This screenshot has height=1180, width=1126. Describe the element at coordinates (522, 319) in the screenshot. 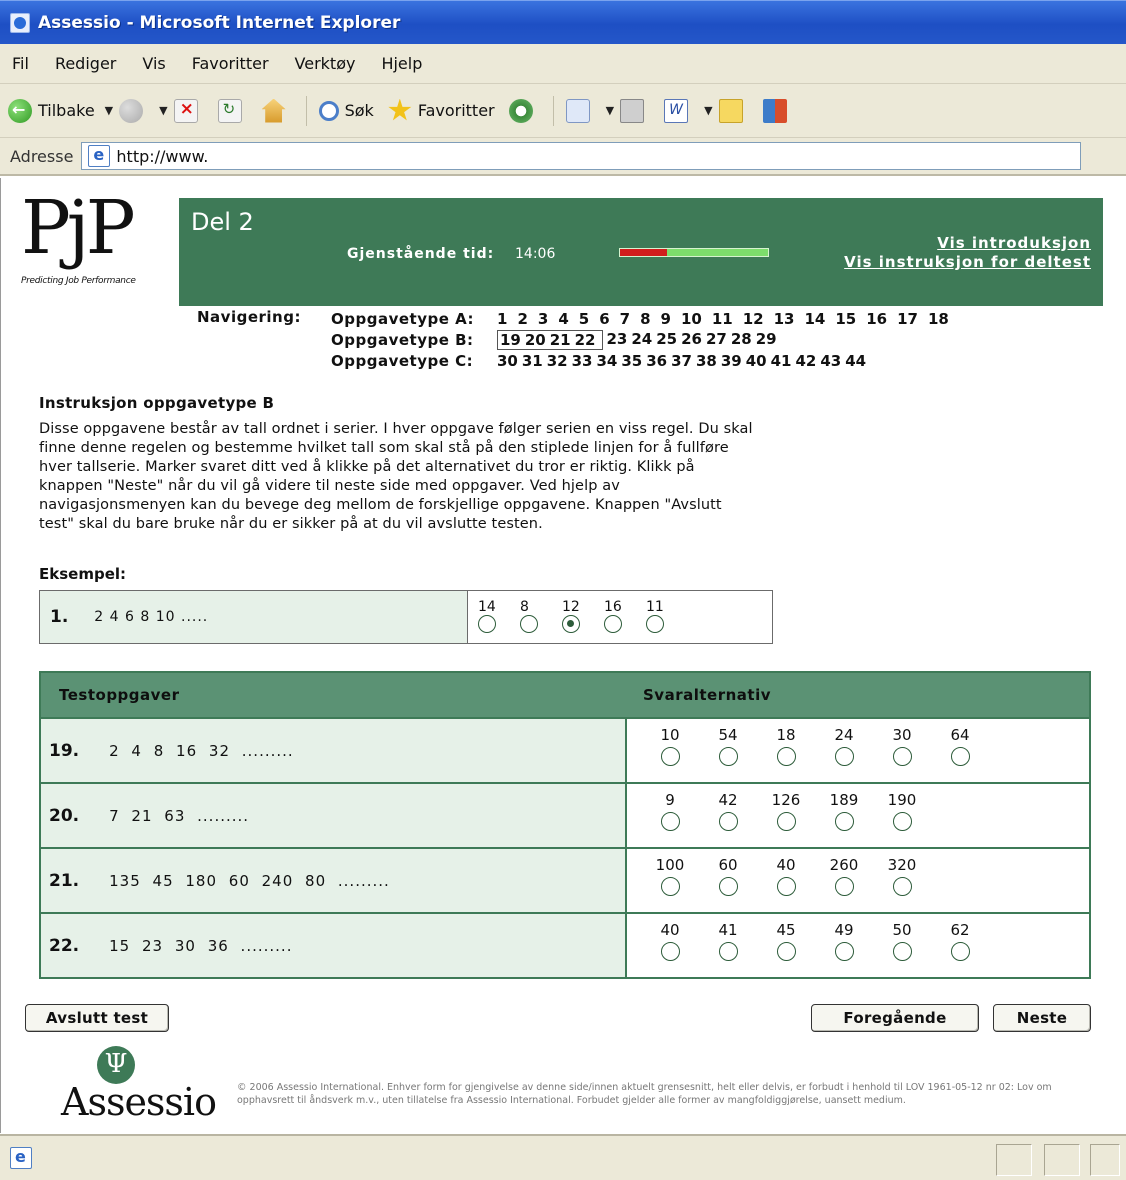

I see `nav-task-link: 2` at that location.